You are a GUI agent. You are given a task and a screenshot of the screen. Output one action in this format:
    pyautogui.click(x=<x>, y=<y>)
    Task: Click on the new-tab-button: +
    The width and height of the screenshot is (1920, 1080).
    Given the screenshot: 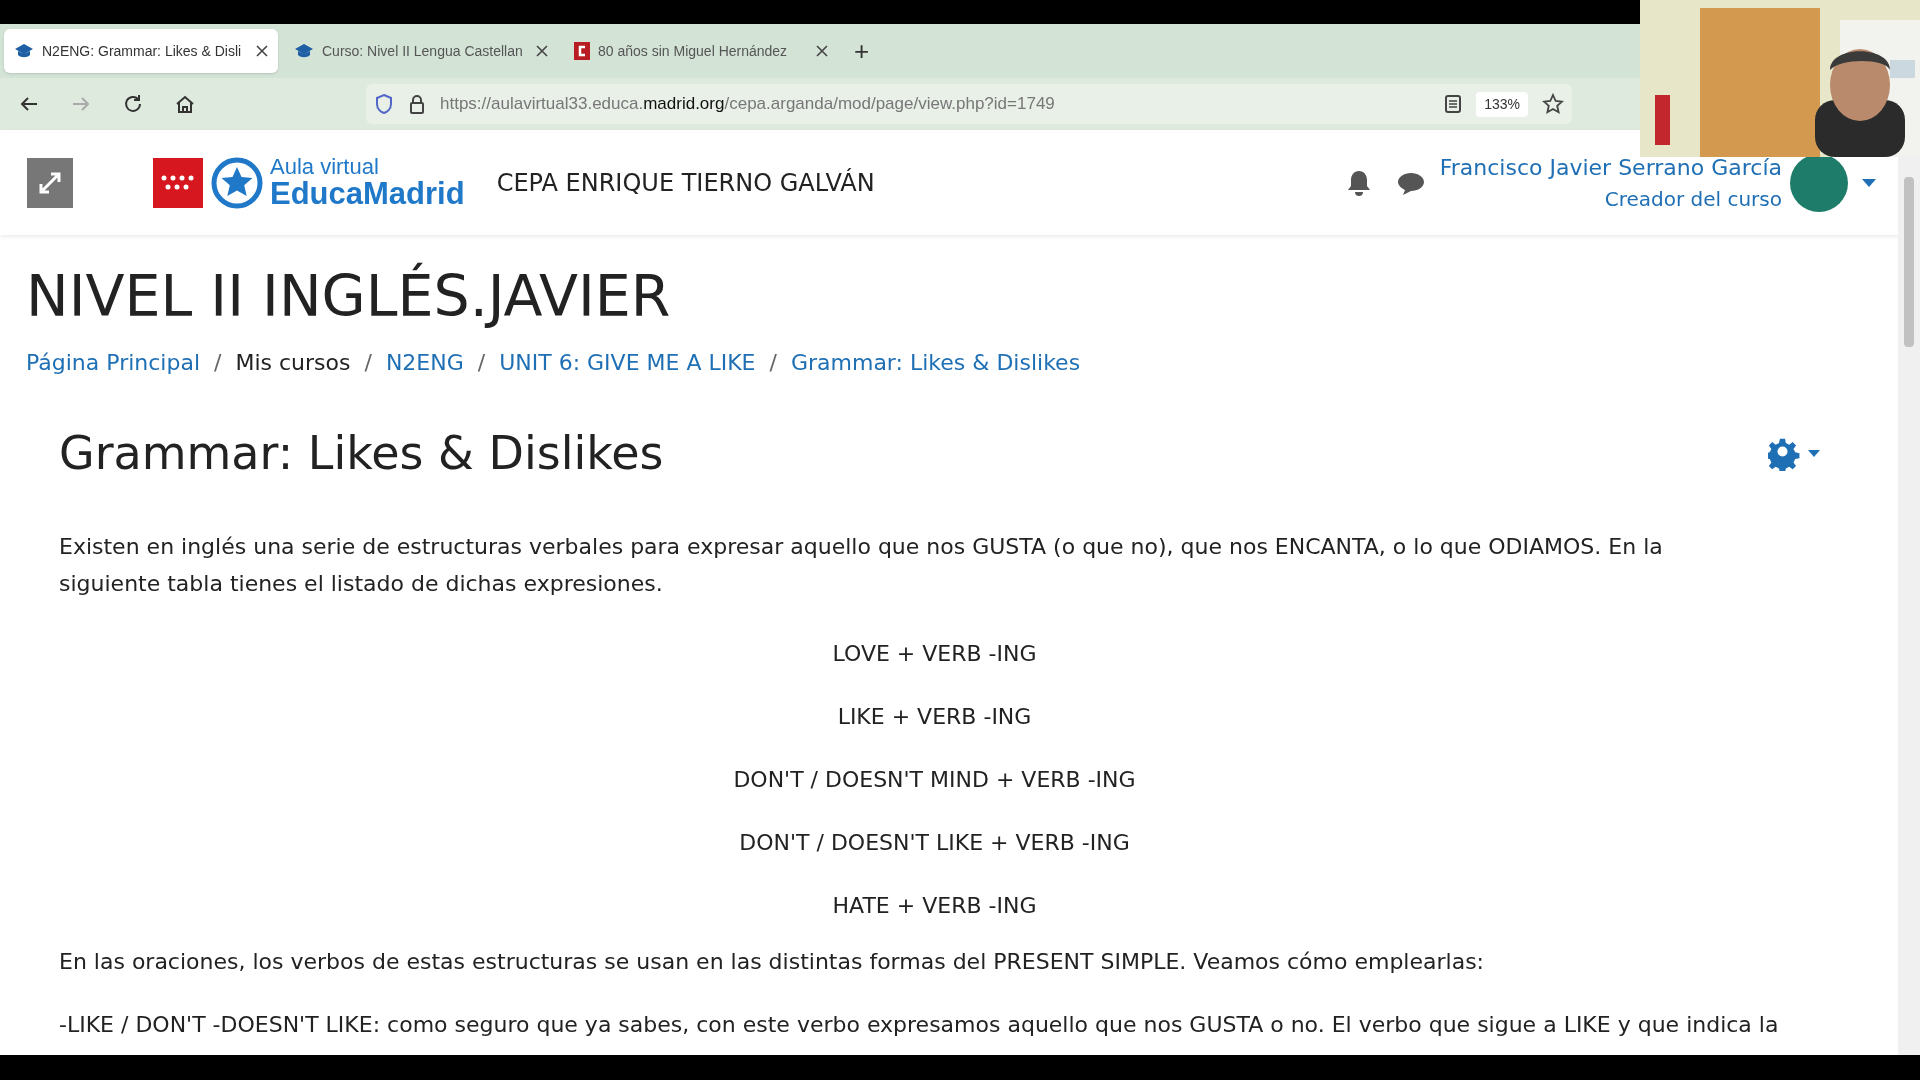 What is the action you would take?
    pyautogui.click(x=862, y=51)
    